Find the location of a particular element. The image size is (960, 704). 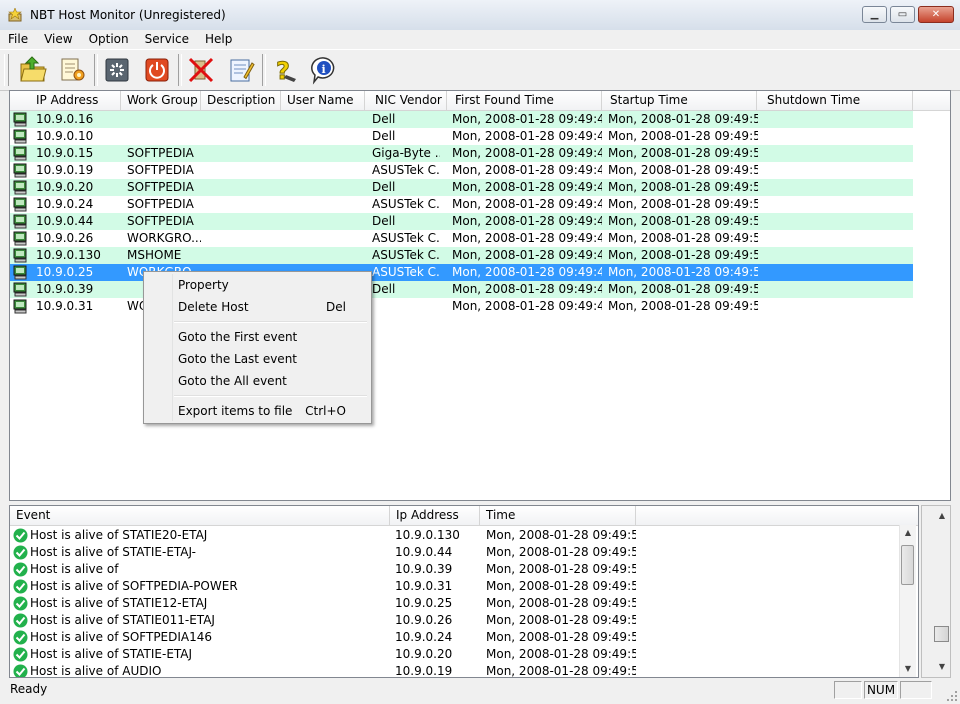

column-description: Description is located at coordinates (241, 100).